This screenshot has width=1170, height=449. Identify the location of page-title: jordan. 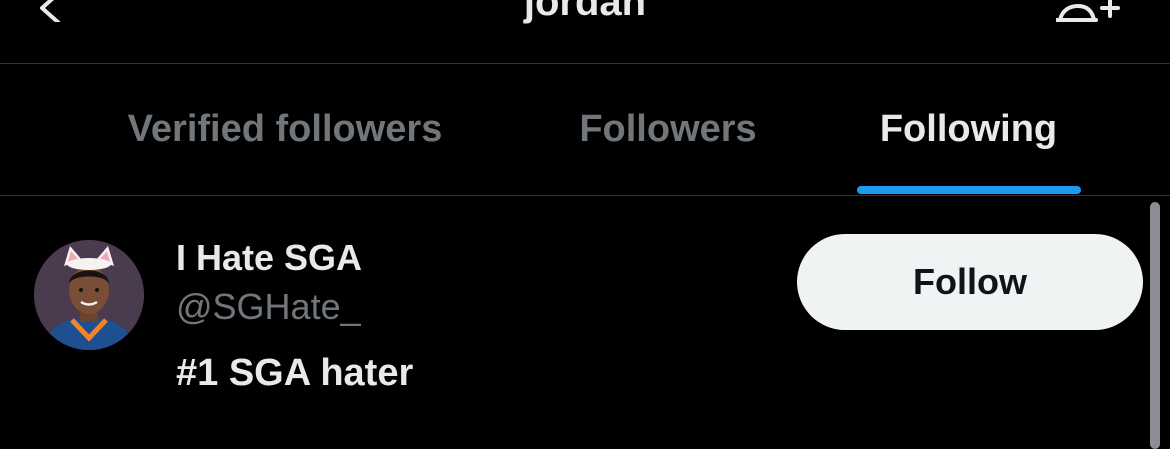
(585, 12).